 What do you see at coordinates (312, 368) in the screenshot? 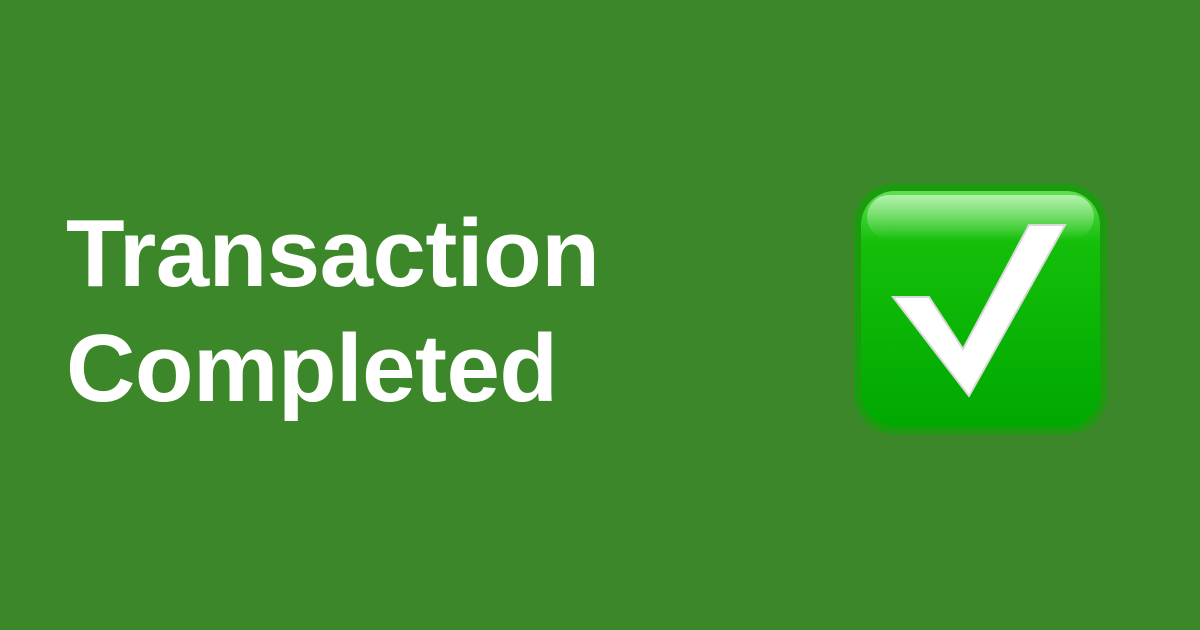
I see `headline-line-2: Completed` at bounding box center [312, 368].